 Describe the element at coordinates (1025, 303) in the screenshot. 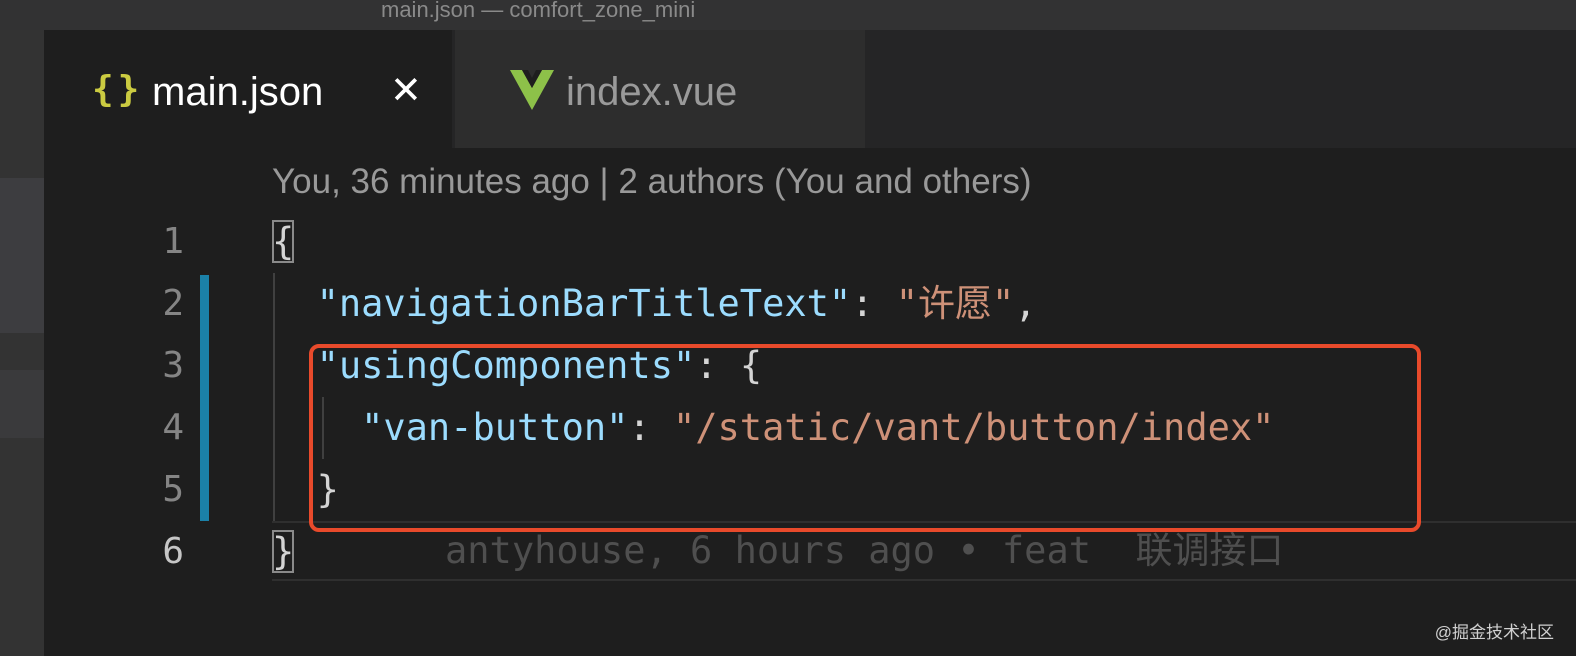

I see `json-comma: ,` at that location.